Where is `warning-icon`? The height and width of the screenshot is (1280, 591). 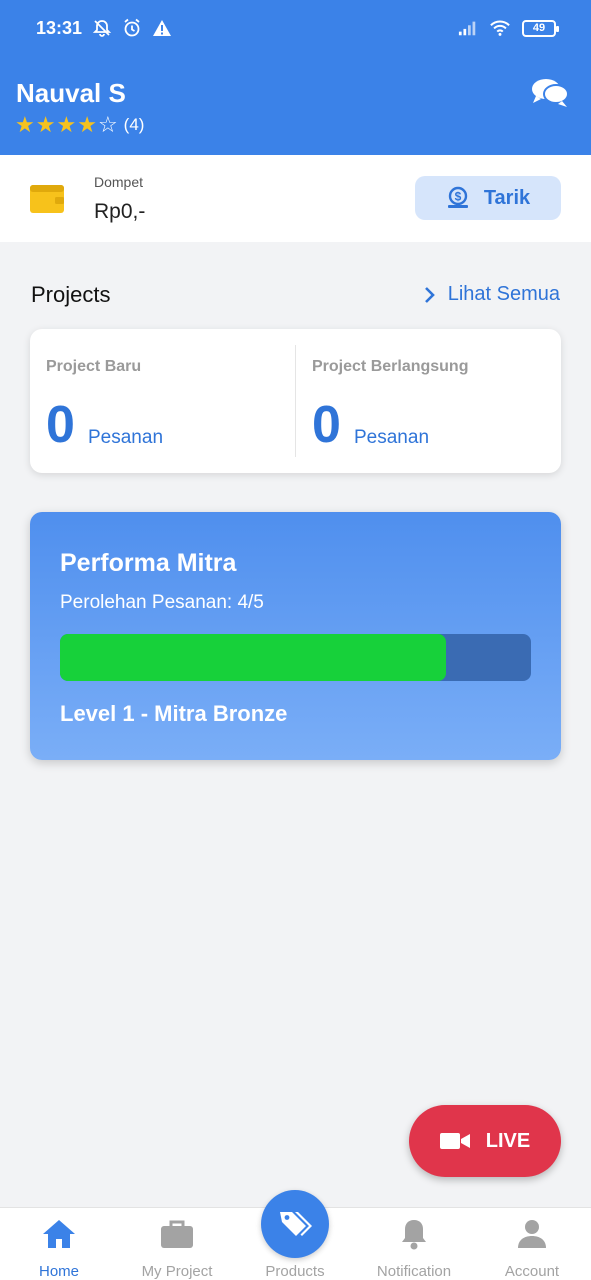 warning-icon is located at coordinates (162, 28).